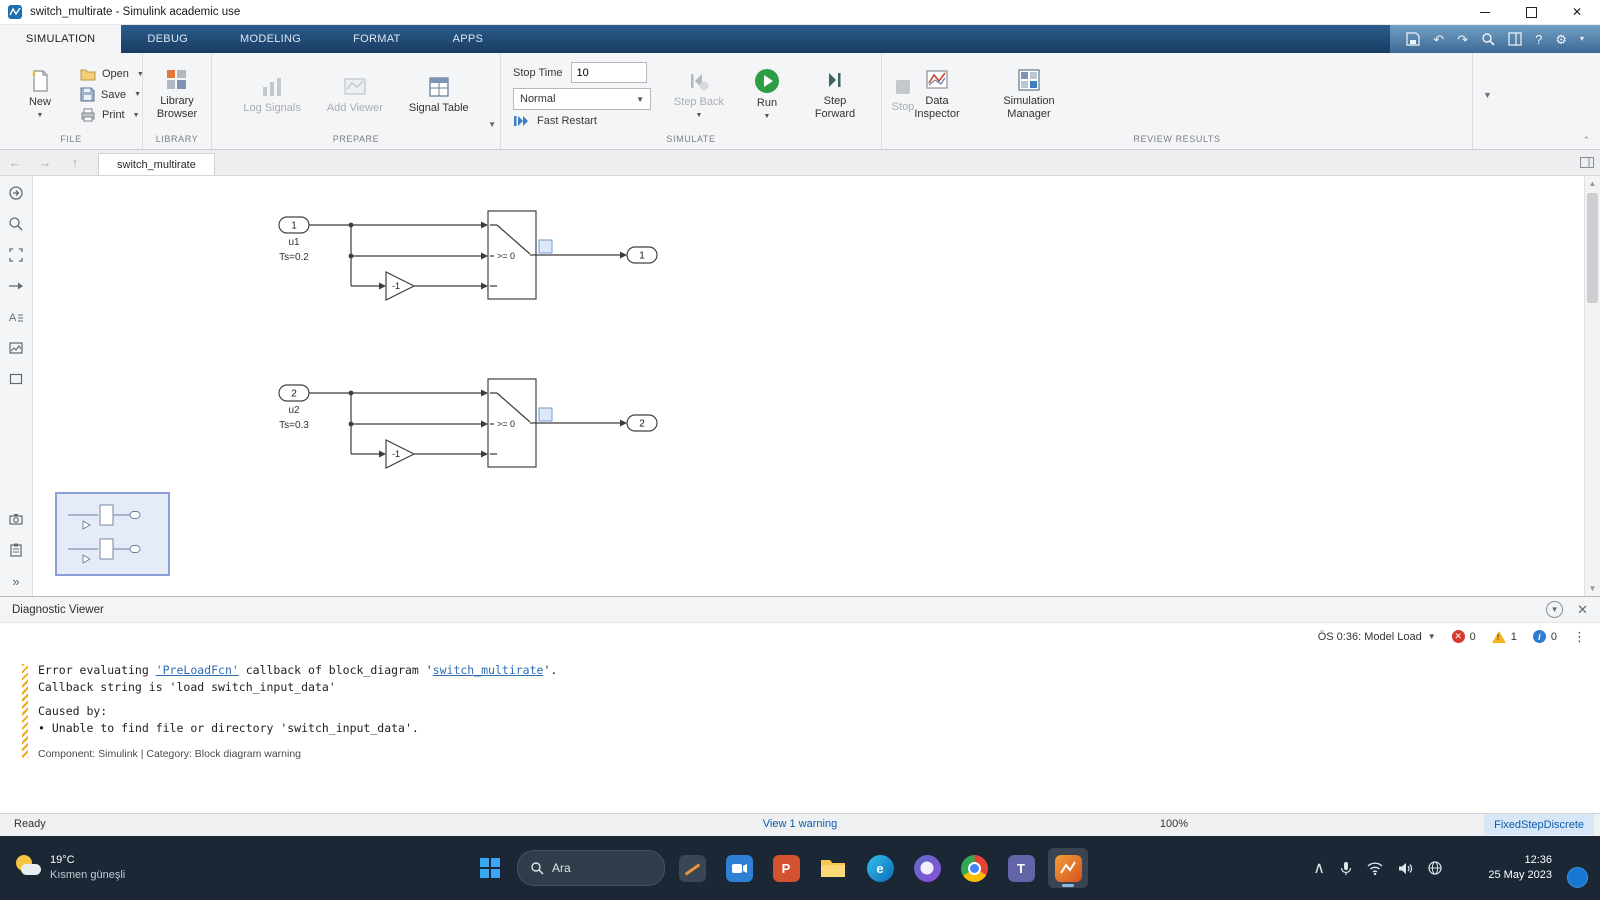  What do you see at coordinates (786, 868) in the screenshot?
I see `taskbar-app-powerpoint: P` at bounding box center [786, 868].